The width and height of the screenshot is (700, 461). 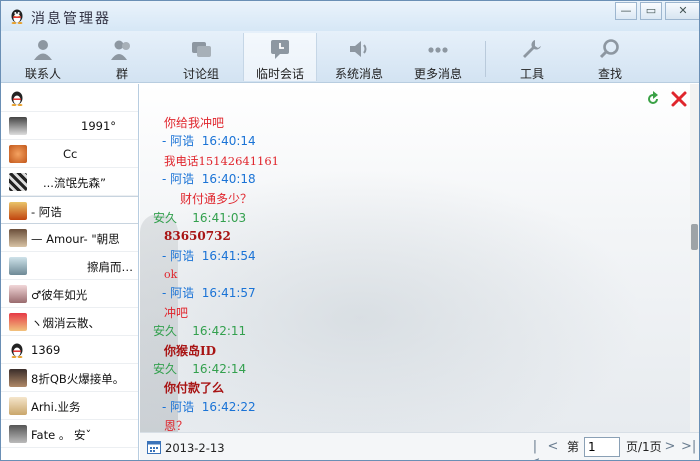 What do you see at coordinates (69, 98) in the screenshot?
I see `list-item` at bounding box center [69, 98].